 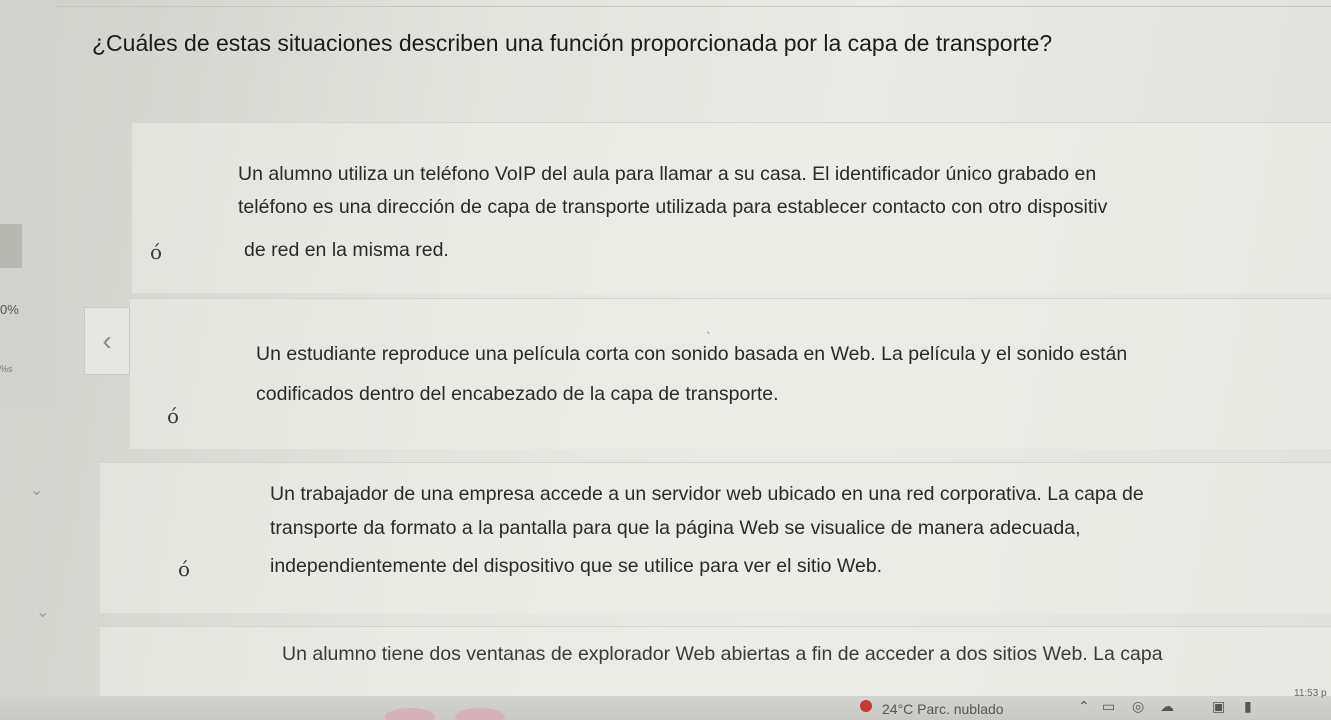 What do you see at coordinates (1218, 706) in the screenshot?
I see `camera-icon: ▣` at bounding box center [1218, 706].